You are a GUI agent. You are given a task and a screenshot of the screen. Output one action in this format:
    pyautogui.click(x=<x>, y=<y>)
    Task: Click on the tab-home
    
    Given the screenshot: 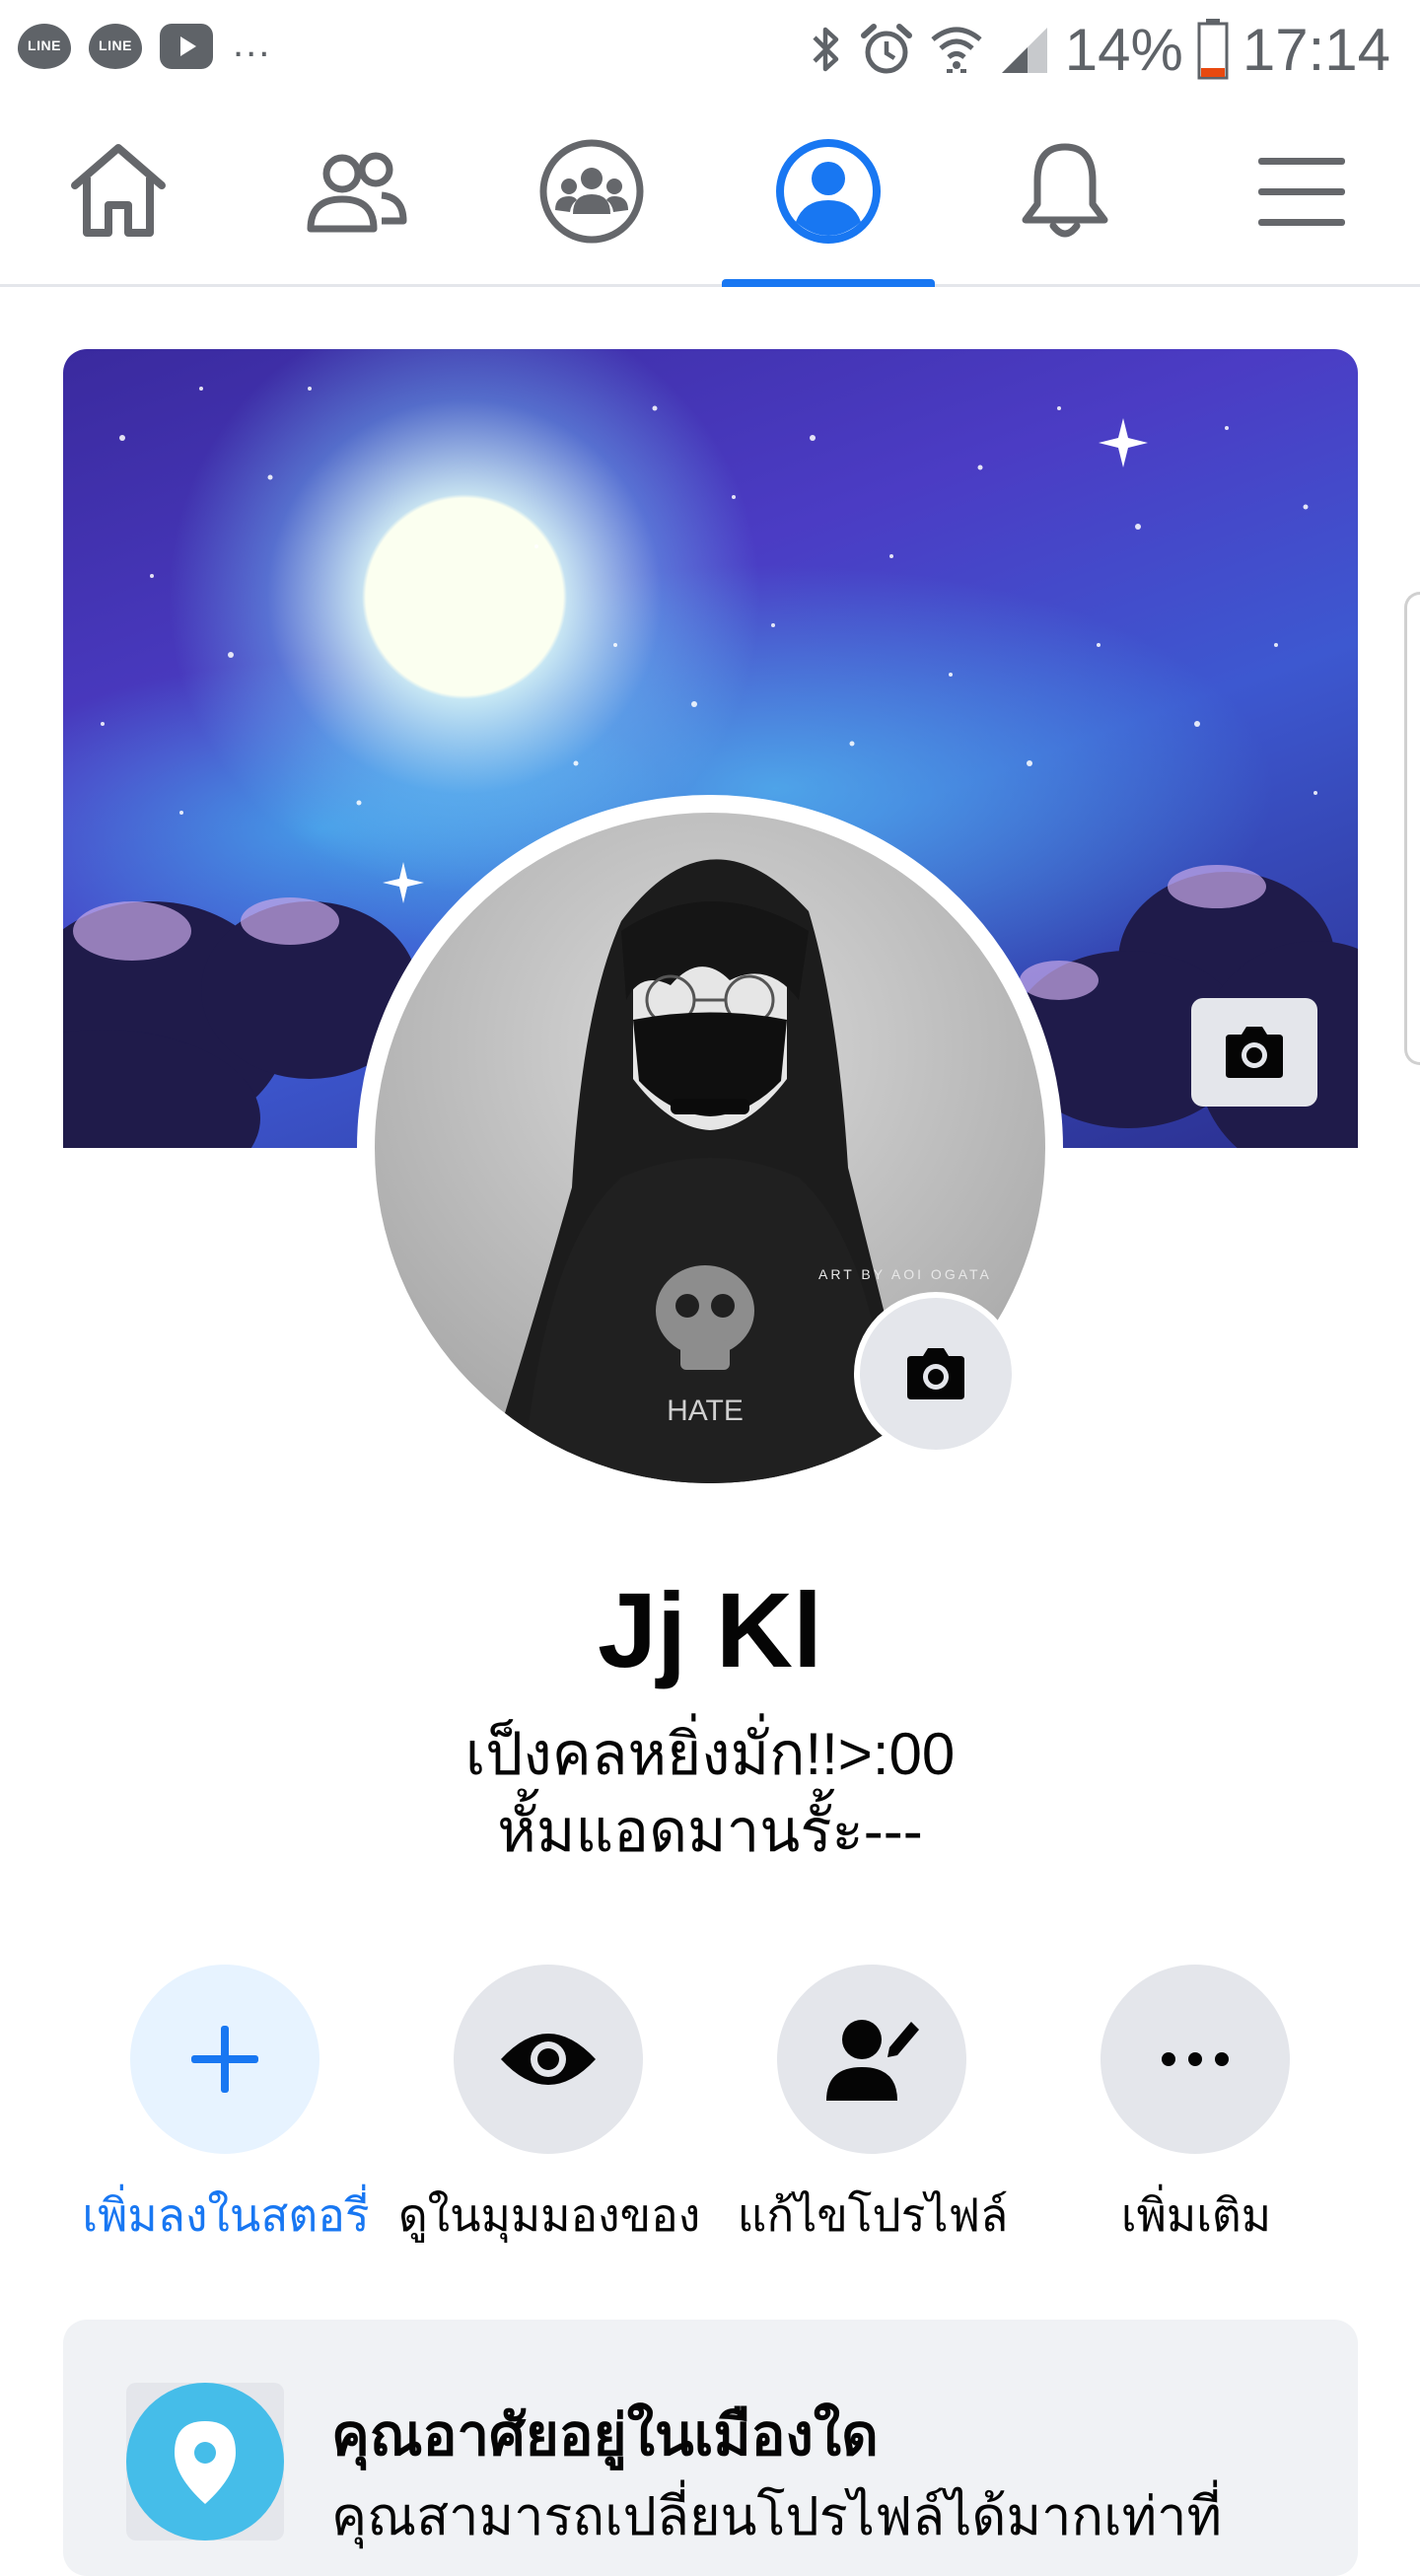 What is the action you would take?
    pyautogui.click(x=118, y=191)
    